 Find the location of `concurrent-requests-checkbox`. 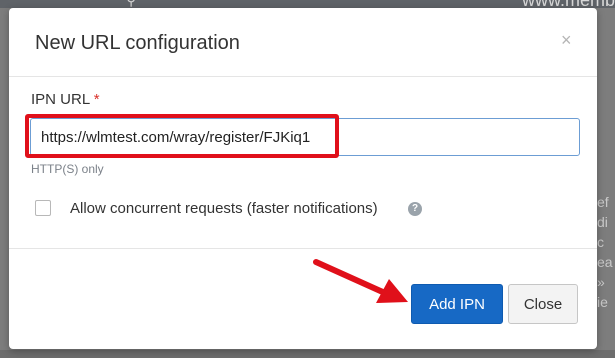

concurrent-requests-checkbox is located at coordinates (43, 208).